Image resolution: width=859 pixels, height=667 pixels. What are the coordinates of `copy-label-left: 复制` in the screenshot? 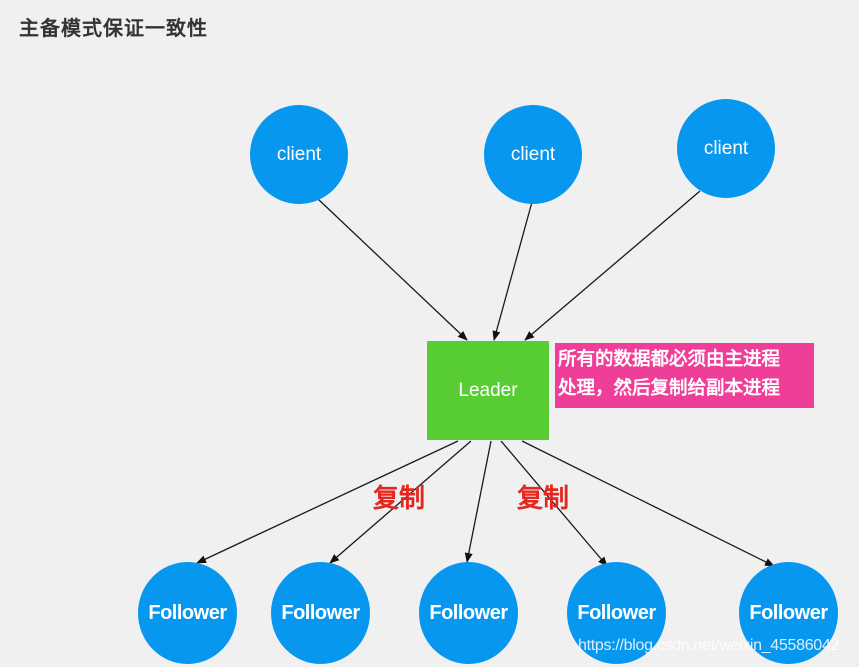 It's located at (399, 499).